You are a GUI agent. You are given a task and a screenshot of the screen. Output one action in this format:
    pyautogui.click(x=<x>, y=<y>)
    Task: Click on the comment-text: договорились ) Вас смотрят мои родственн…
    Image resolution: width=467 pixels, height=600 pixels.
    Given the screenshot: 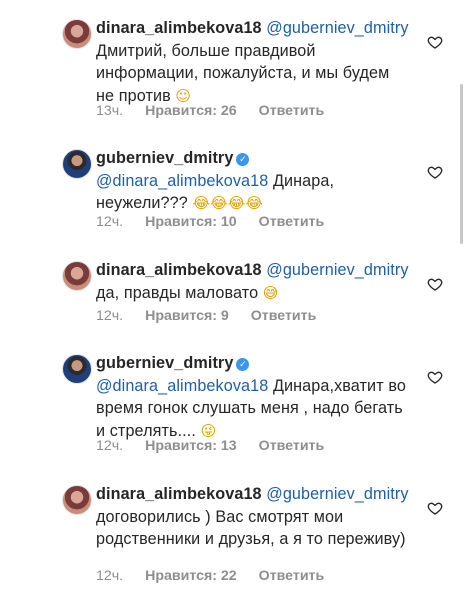 What is the action you would take?
    pyautogui.click(x=251, y=528)
    